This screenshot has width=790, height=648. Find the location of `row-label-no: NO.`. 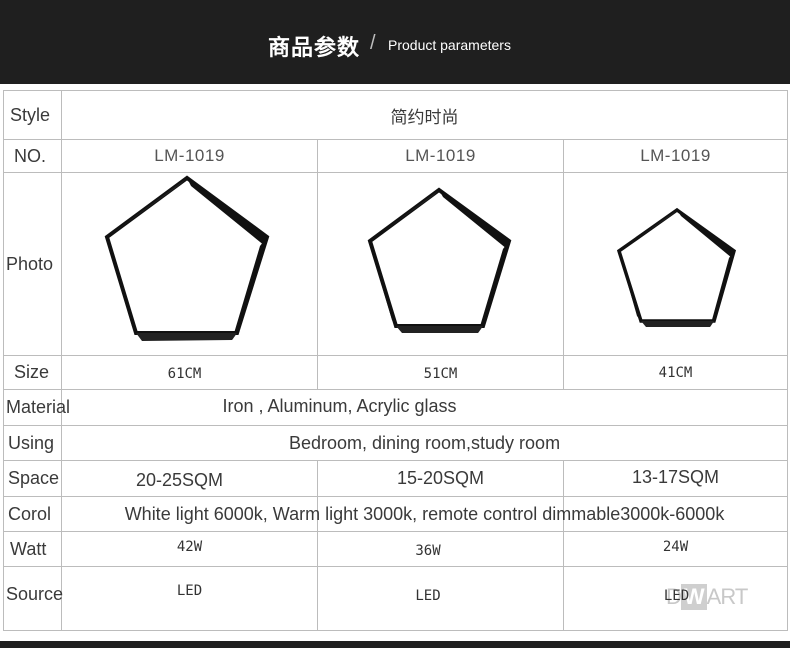

row-label-no: NO. is located at coordinates (30, 155).